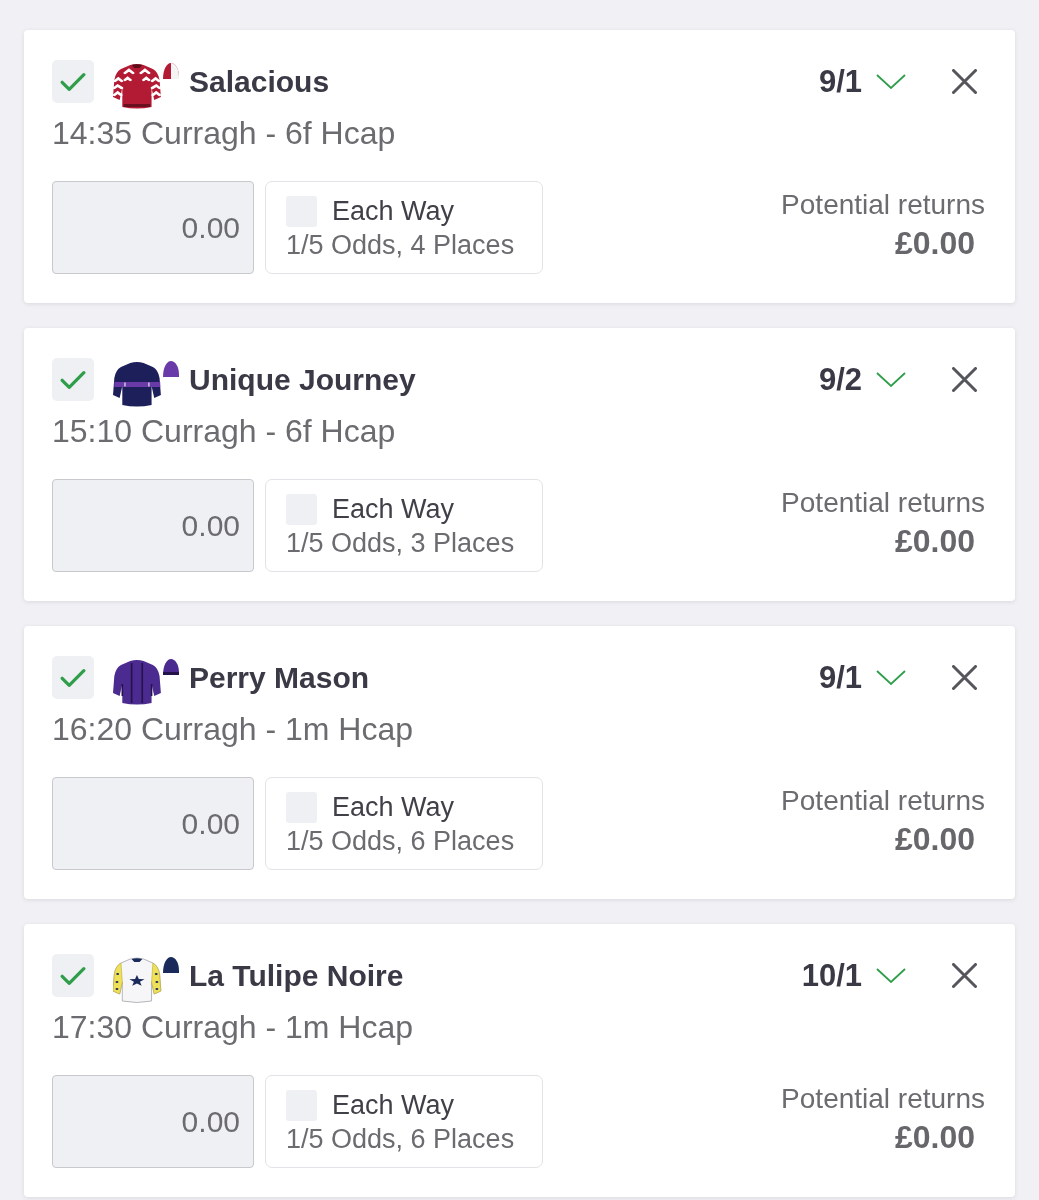 The height and width of the screenshot is (1200, 1039). Describe the element at coordinates (296, 976) in the screenshot. I see `horse-name: La Tulipe Noire` at that location.